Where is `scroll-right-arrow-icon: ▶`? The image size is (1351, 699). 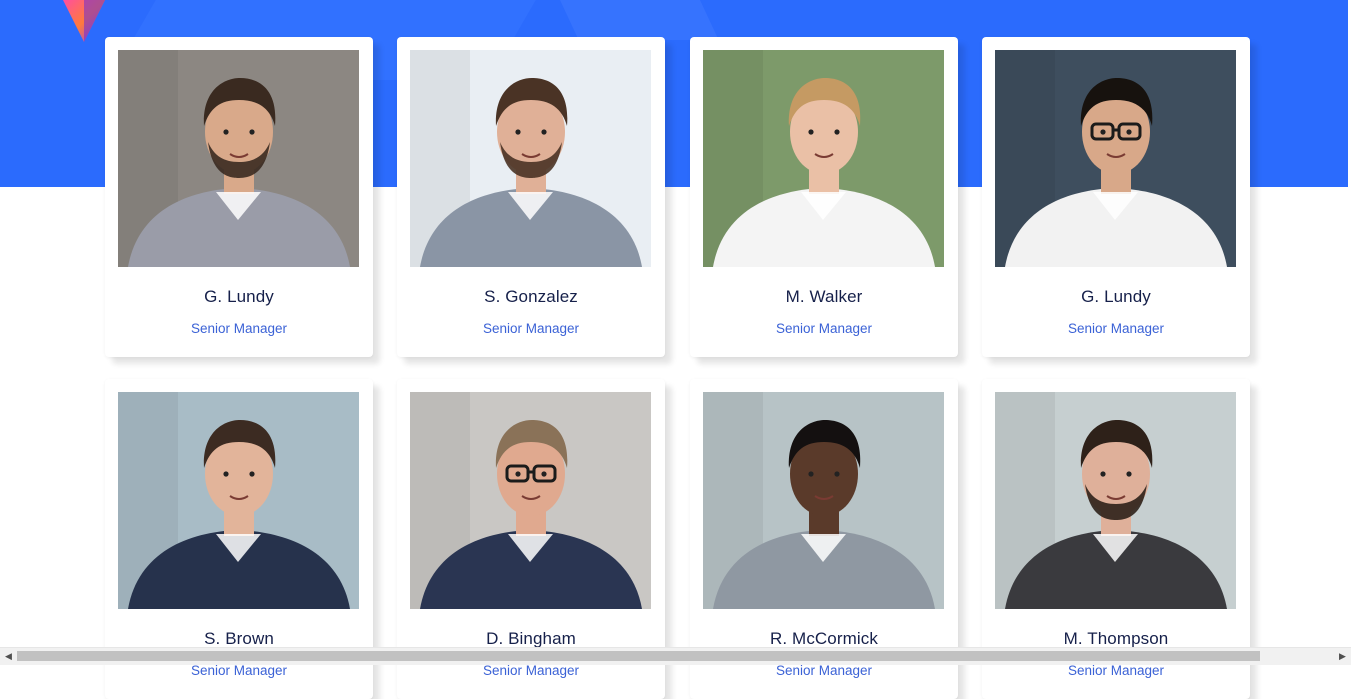 scroll-right-arrow-icon: ▶ is located at coordinates (1342, 656).